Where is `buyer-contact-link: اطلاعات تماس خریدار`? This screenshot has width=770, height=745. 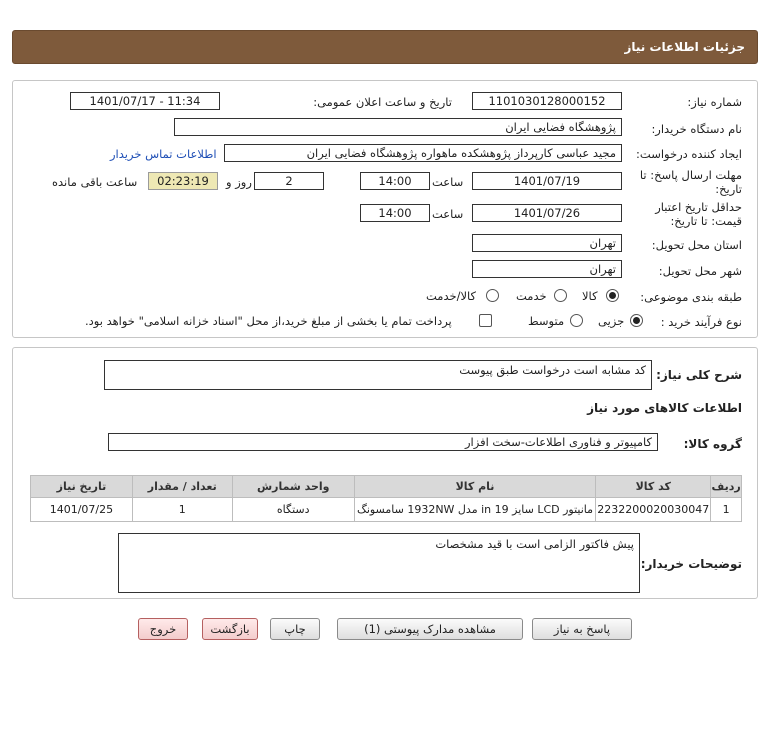 buyer-contact-link: اطلاعات تماس خریدار is located at coordinates (163, 154).